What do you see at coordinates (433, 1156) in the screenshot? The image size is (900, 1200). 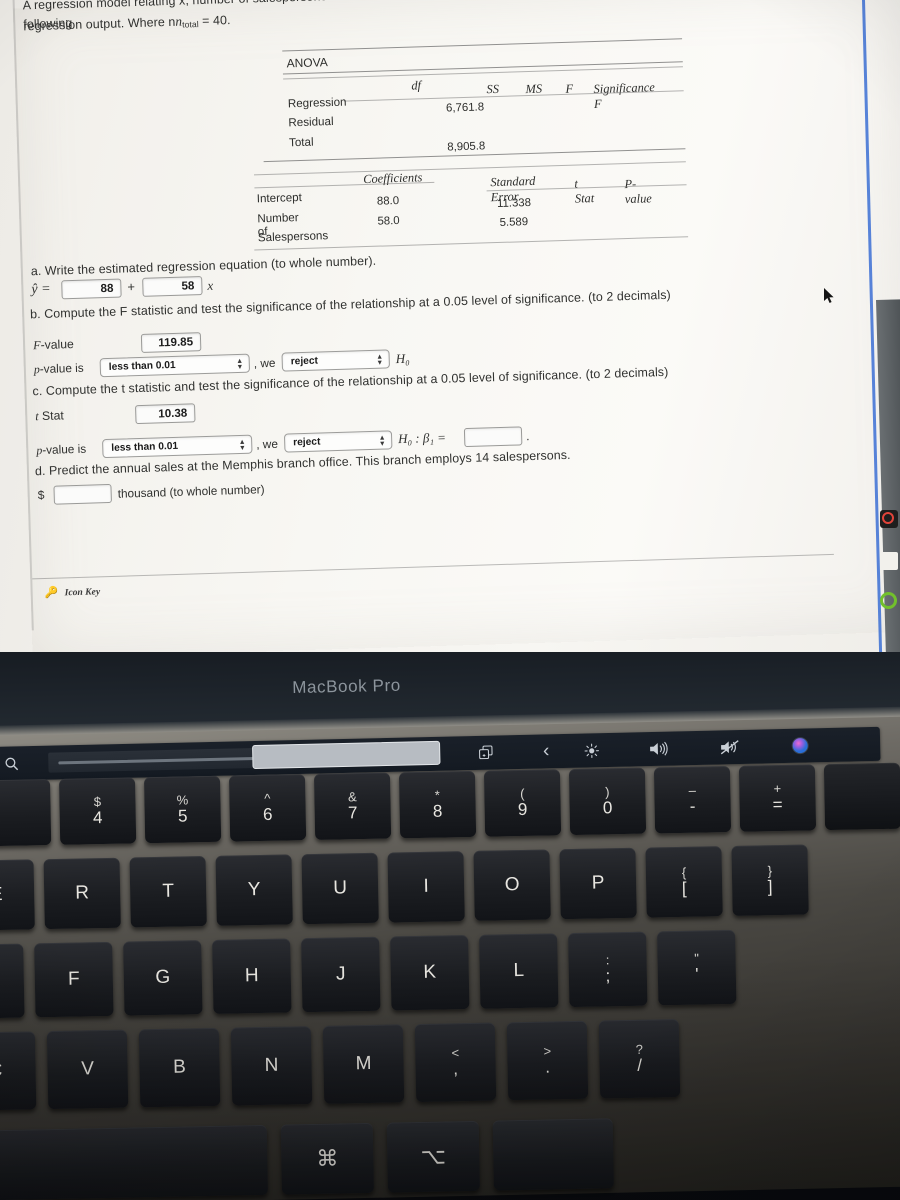 I see `option-key: ⌥` at bounding box center [433, 1156].